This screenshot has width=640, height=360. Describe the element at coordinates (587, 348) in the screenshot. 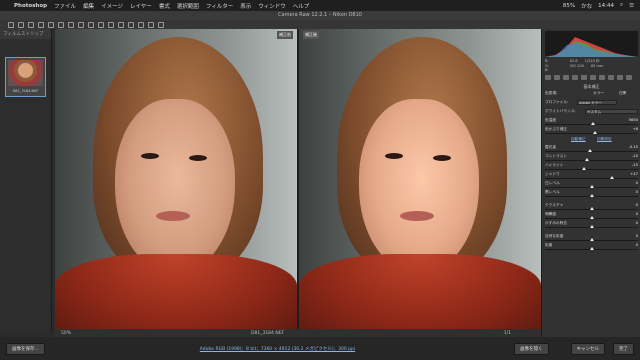

I see `cancel-button: キャンセル` at that location.